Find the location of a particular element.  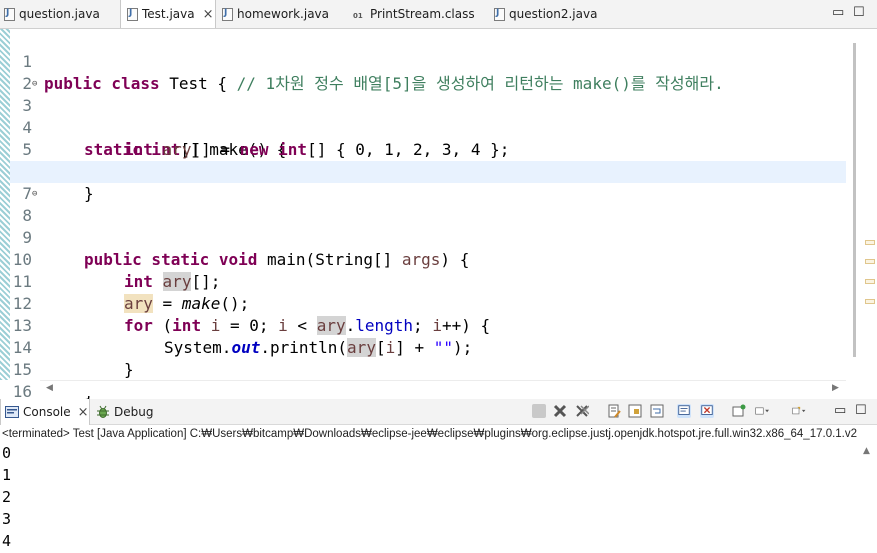

code-line: 6 } is located at coordinates (428, 171).